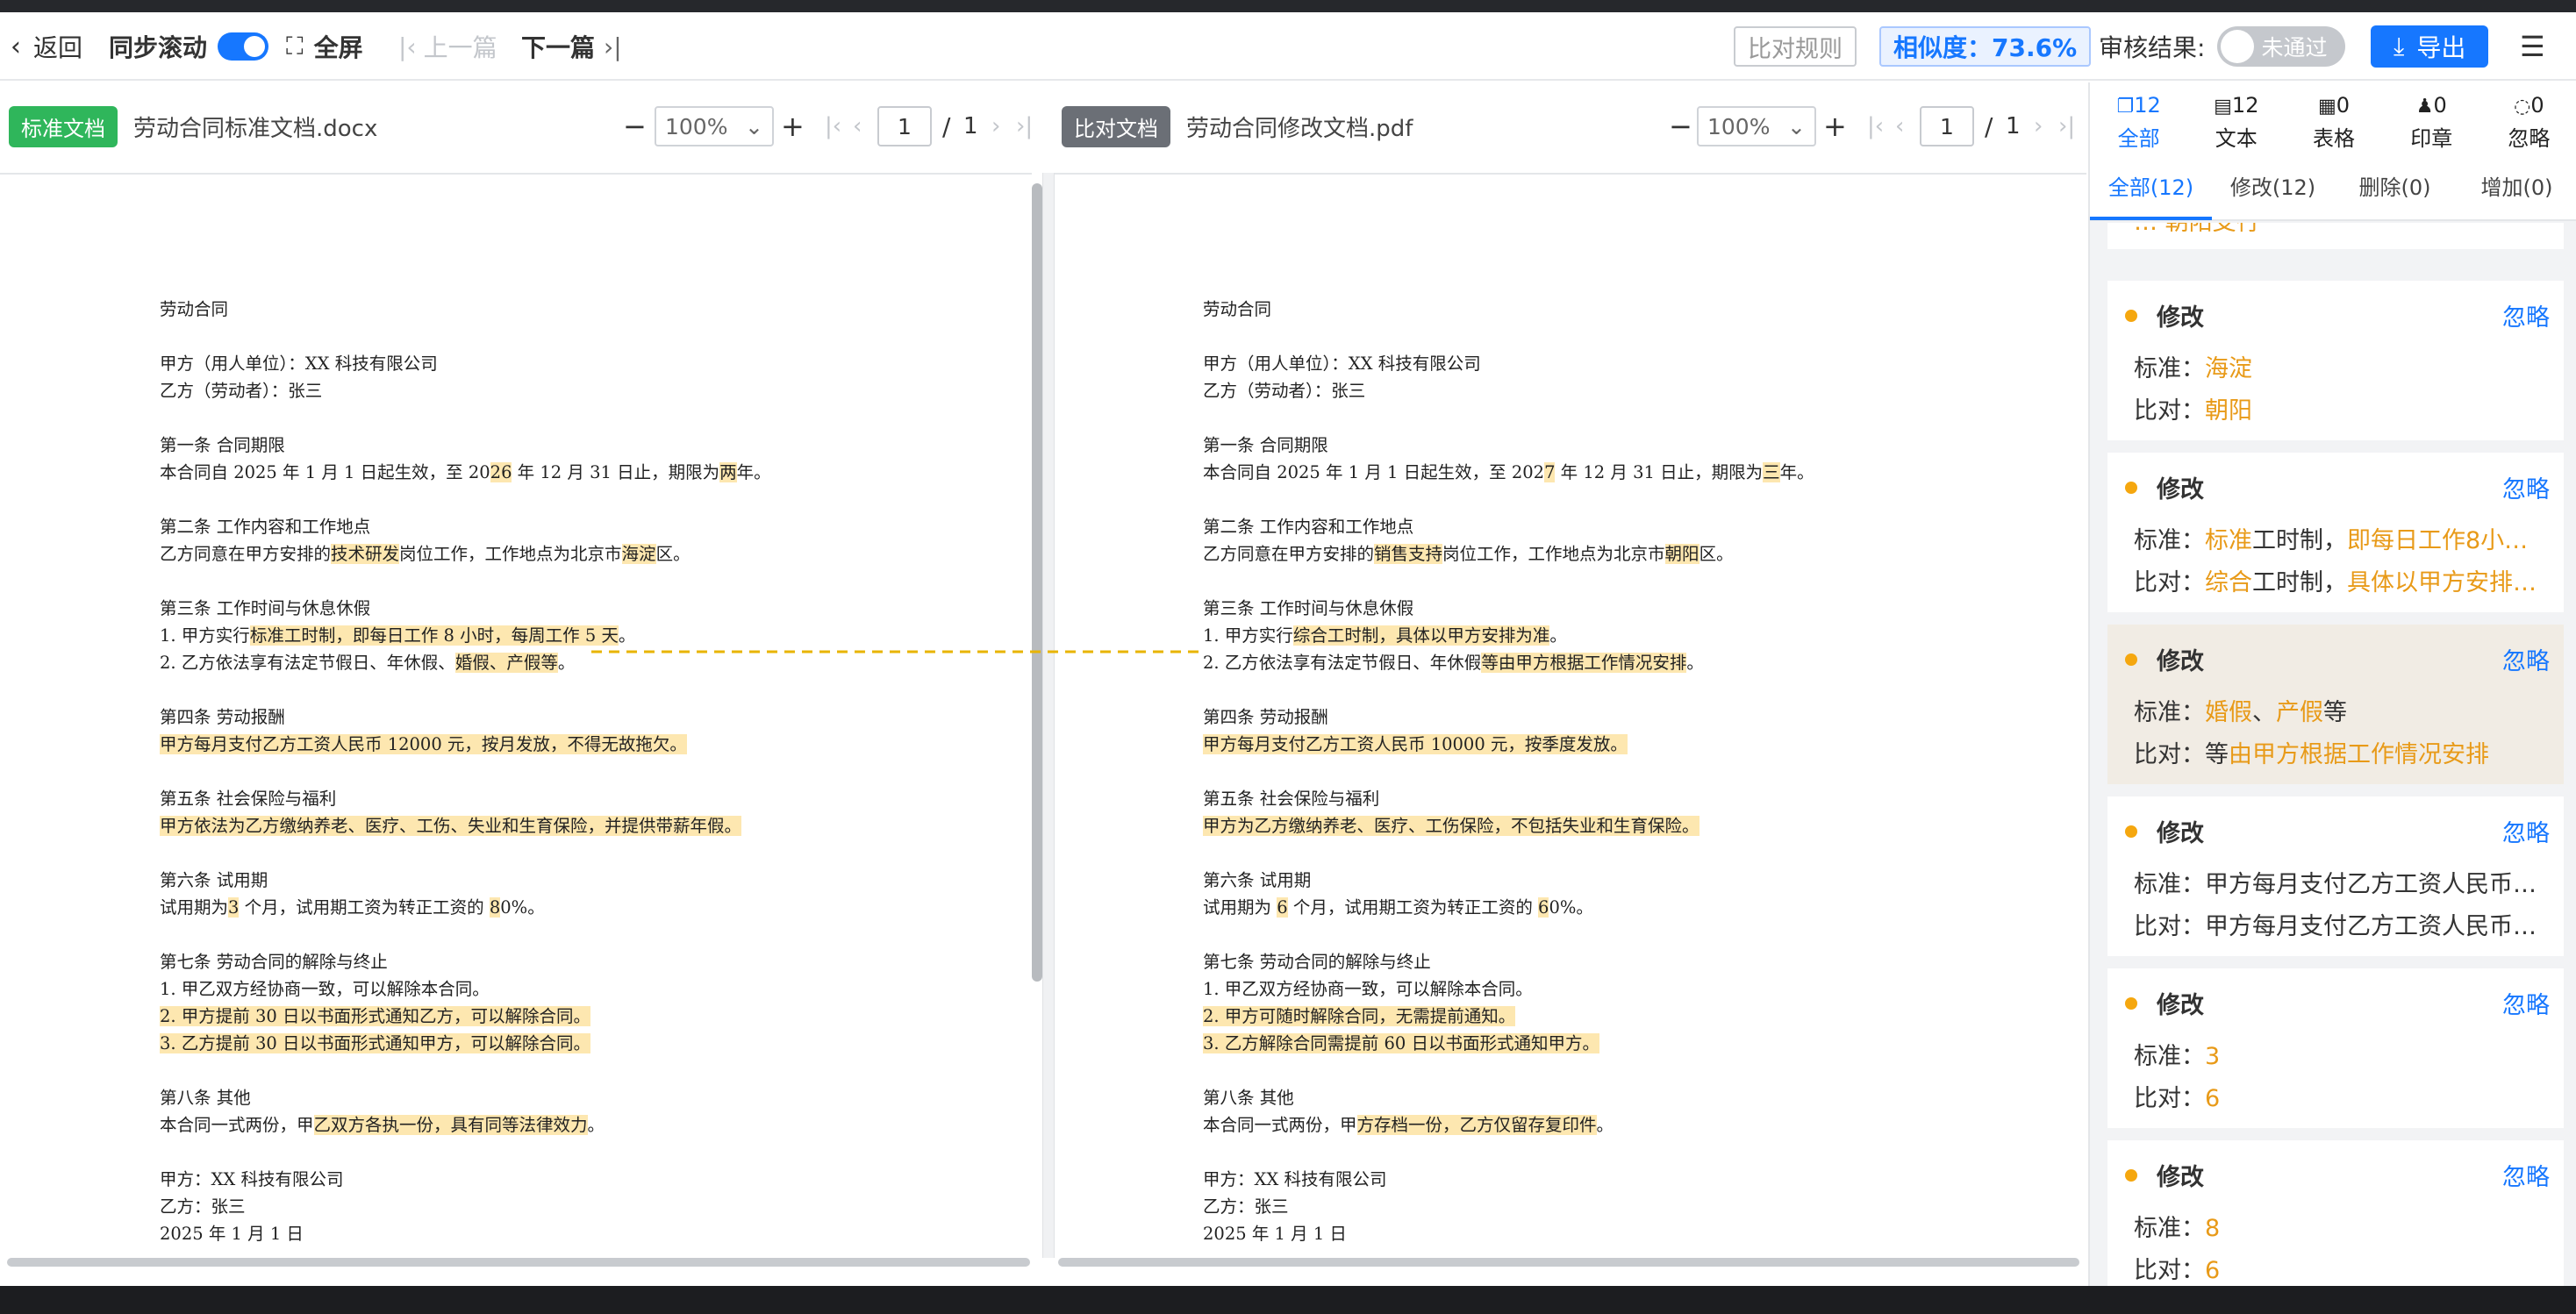  Describe the element at coordinates (1408, 554) in the screenshot. I see `diff-highlight: 销售支持` at that location.